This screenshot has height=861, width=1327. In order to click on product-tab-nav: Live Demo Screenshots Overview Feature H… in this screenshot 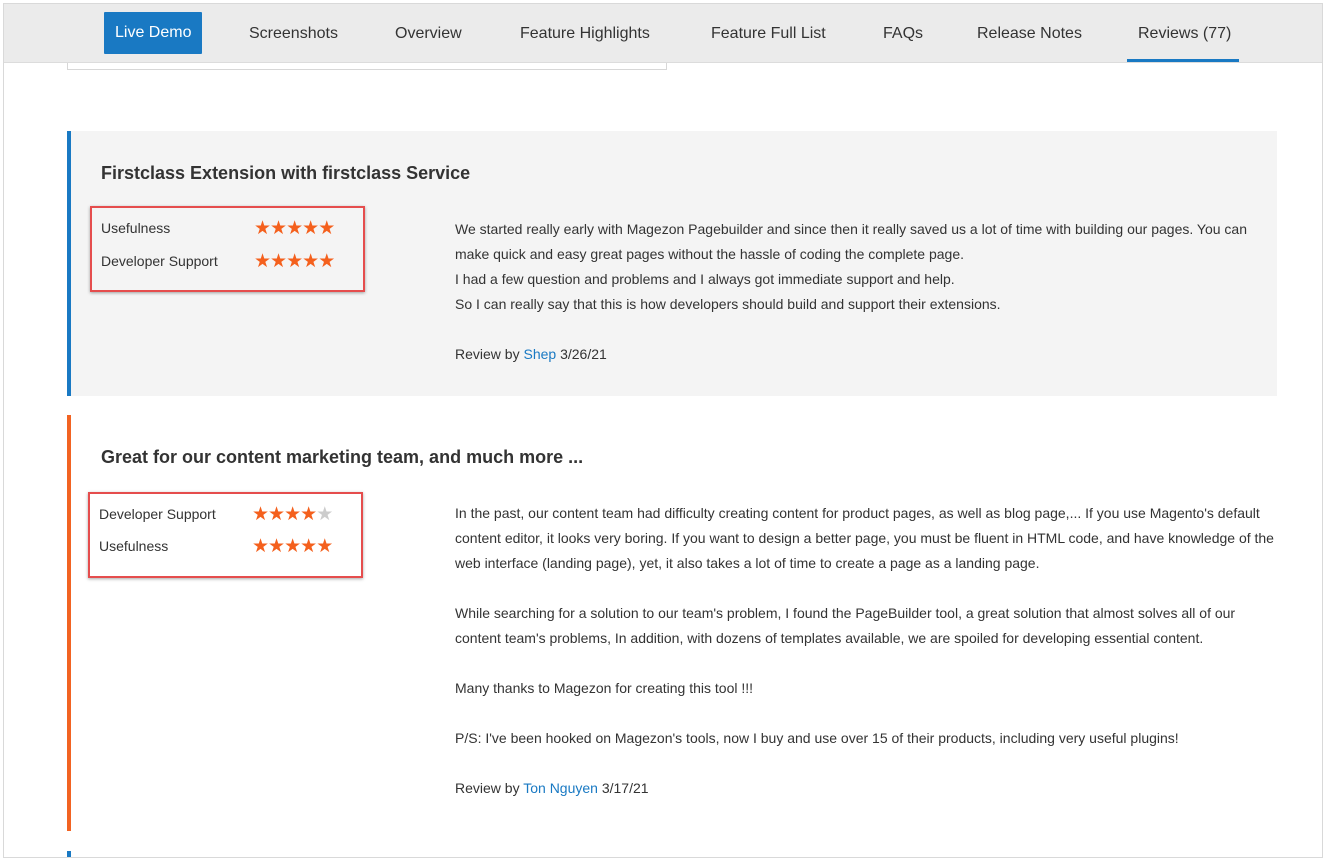, I will do `click(663, 33)`.